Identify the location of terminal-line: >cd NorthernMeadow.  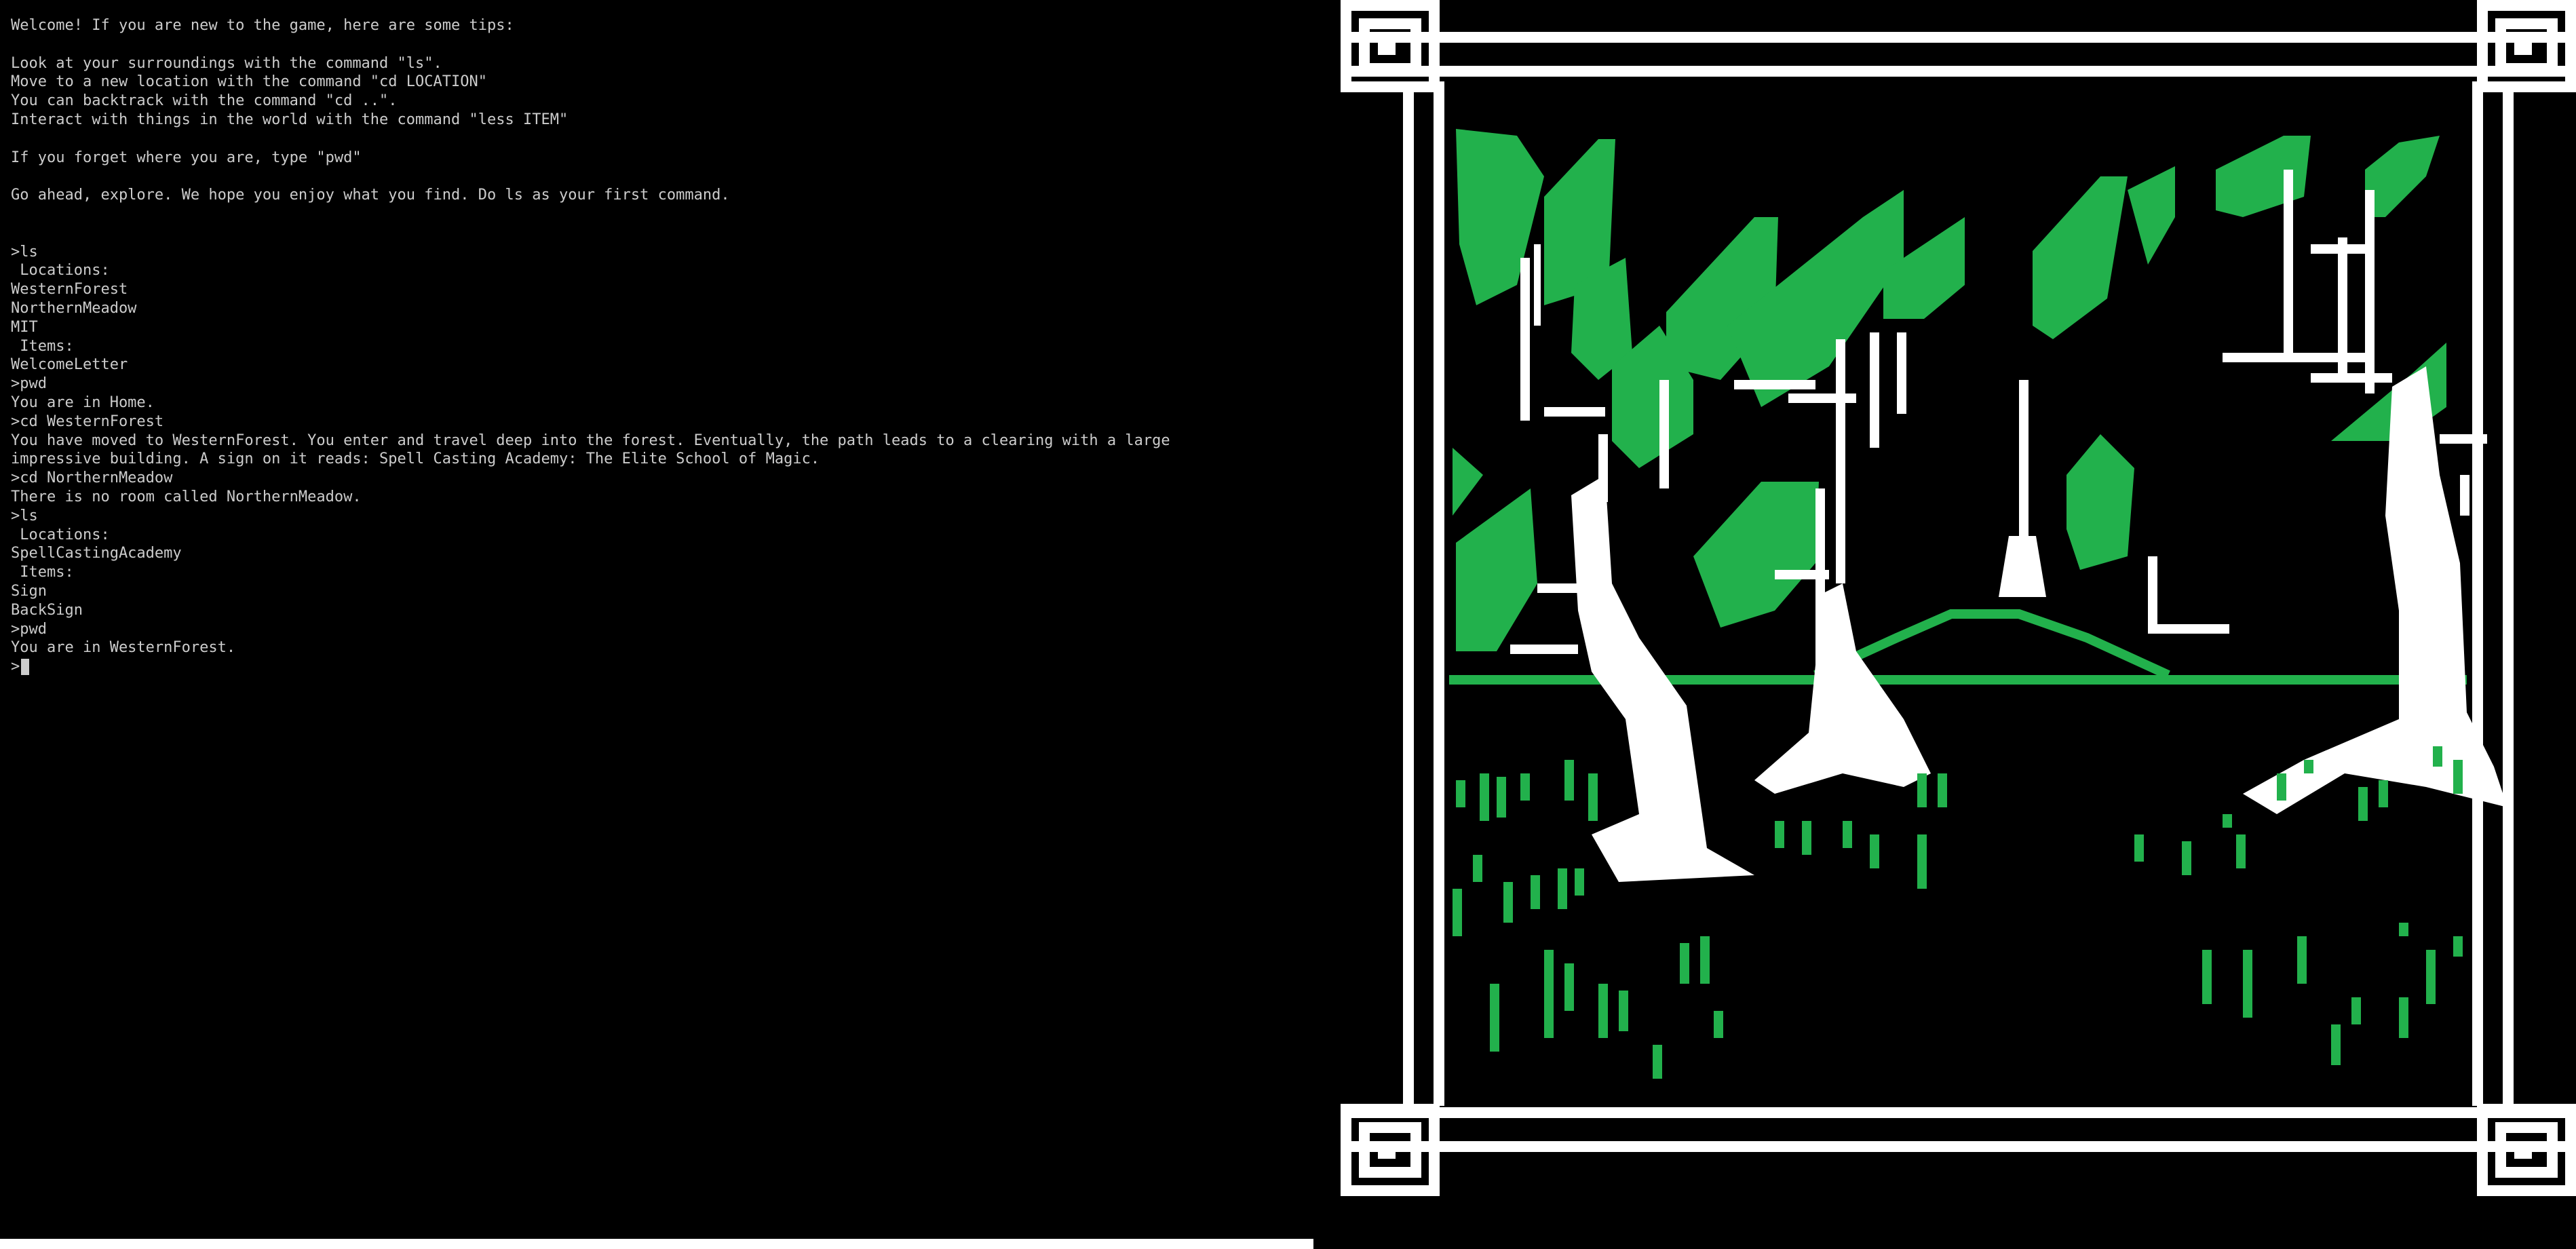
(92, 478).